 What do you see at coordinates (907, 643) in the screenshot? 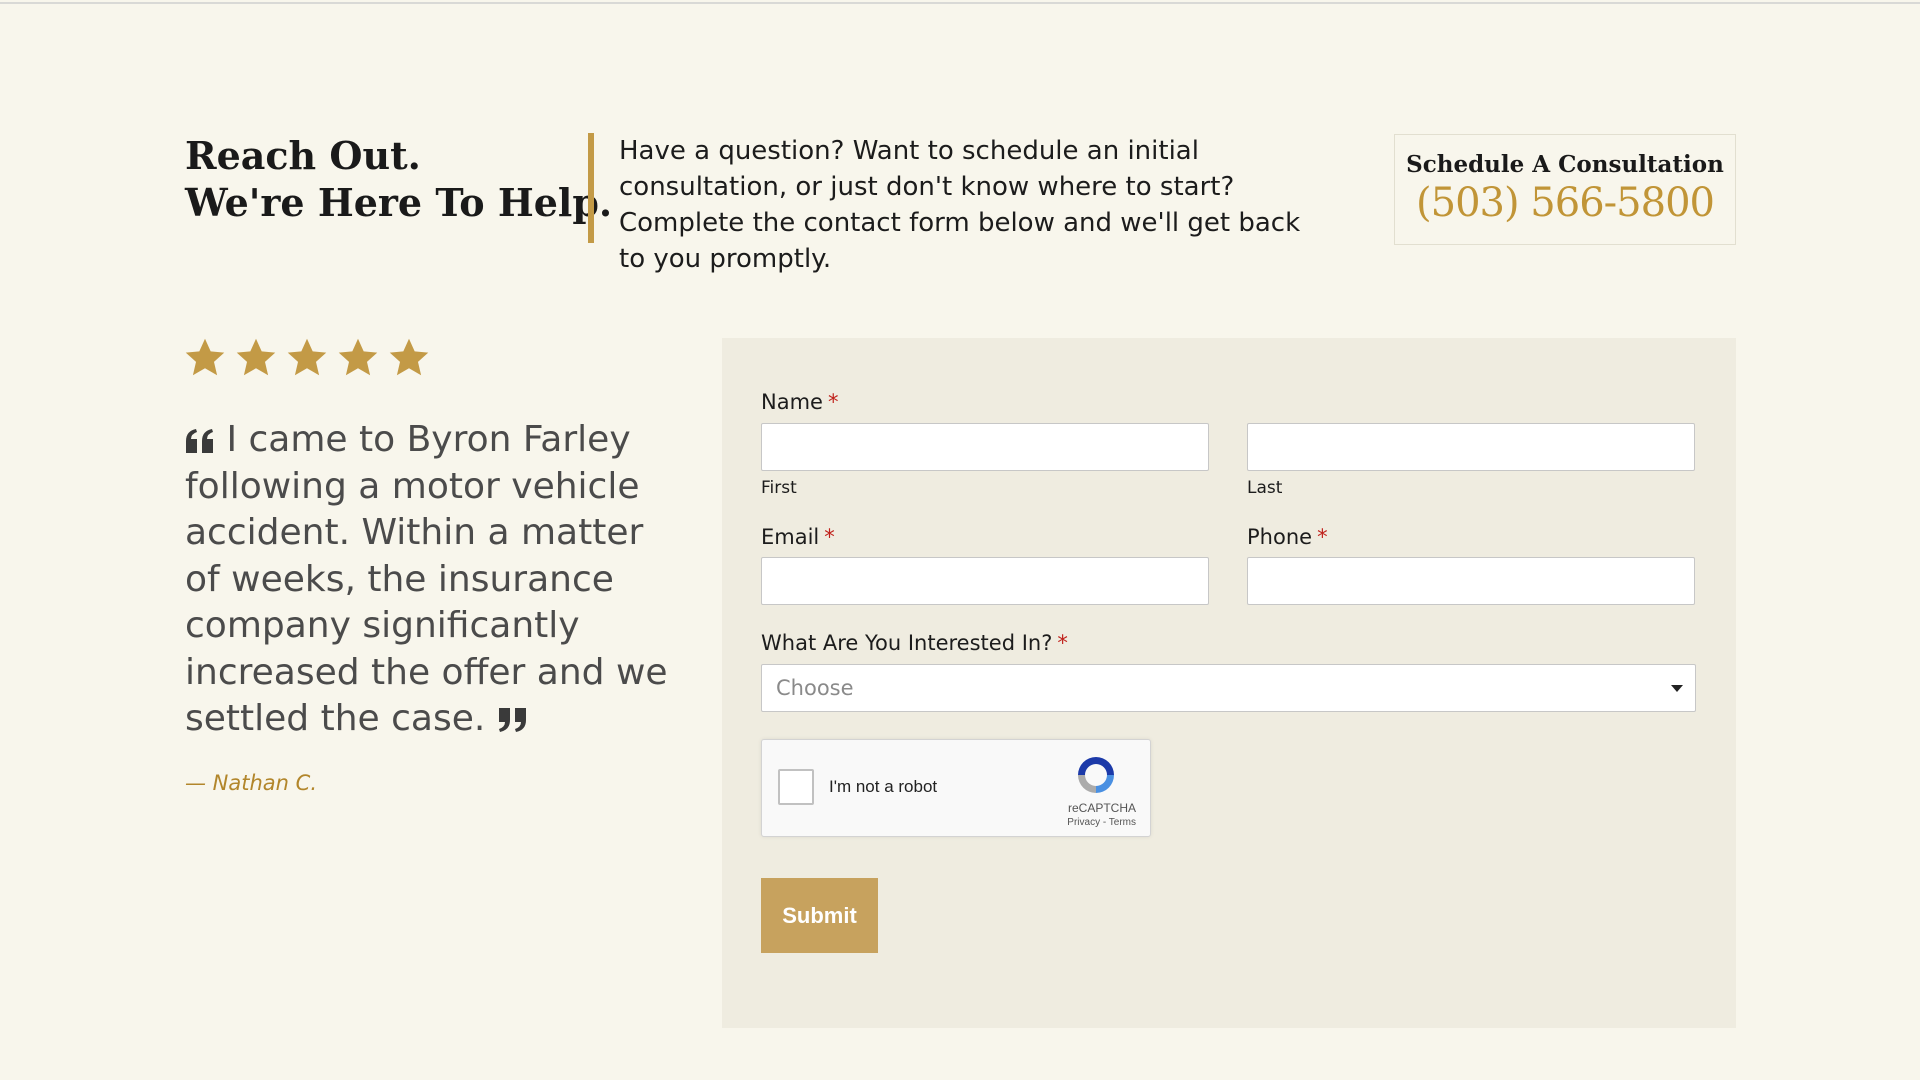
I see `interest-label-text: What Are You Interested In?` at bounding box center [907, 643].